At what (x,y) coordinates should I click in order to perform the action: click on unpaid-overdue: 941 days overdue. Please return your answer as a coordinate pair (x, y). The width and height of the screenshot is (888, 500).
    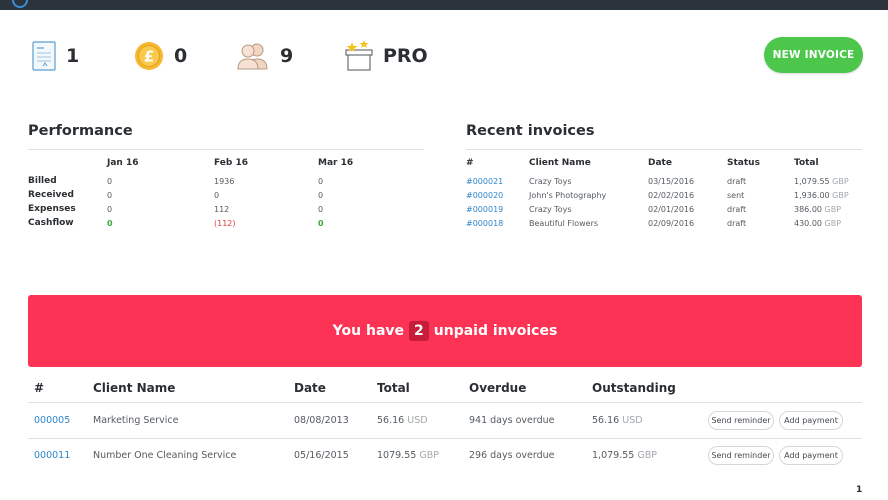
    Looking at the image, I should click on (512, 420).